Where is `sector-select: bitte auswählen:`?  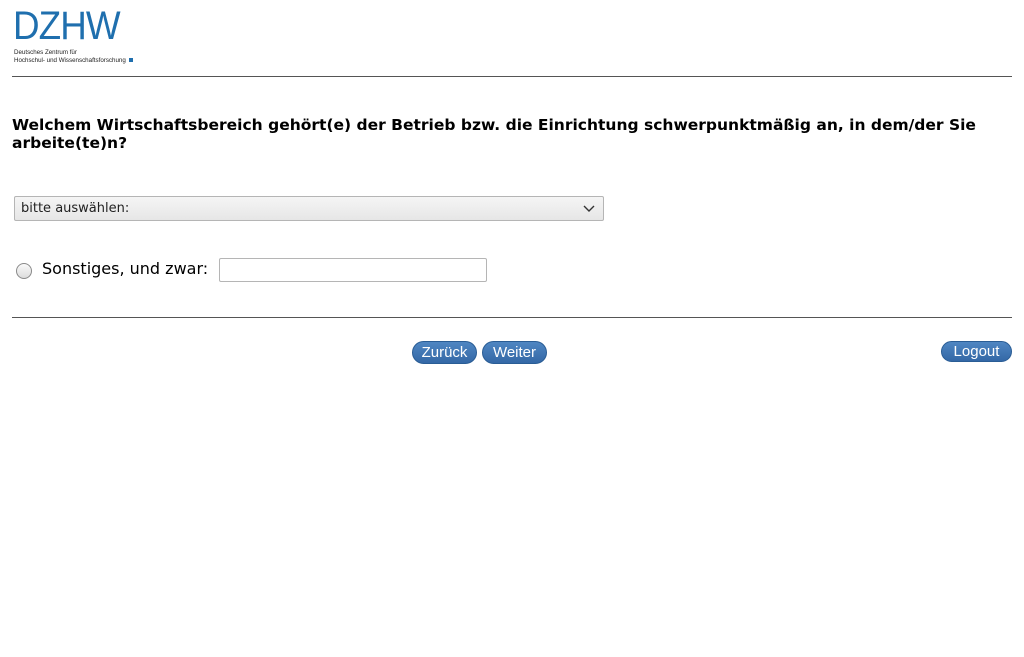 sector-select: bitte auswählen: is located at coordinates (309, 208).